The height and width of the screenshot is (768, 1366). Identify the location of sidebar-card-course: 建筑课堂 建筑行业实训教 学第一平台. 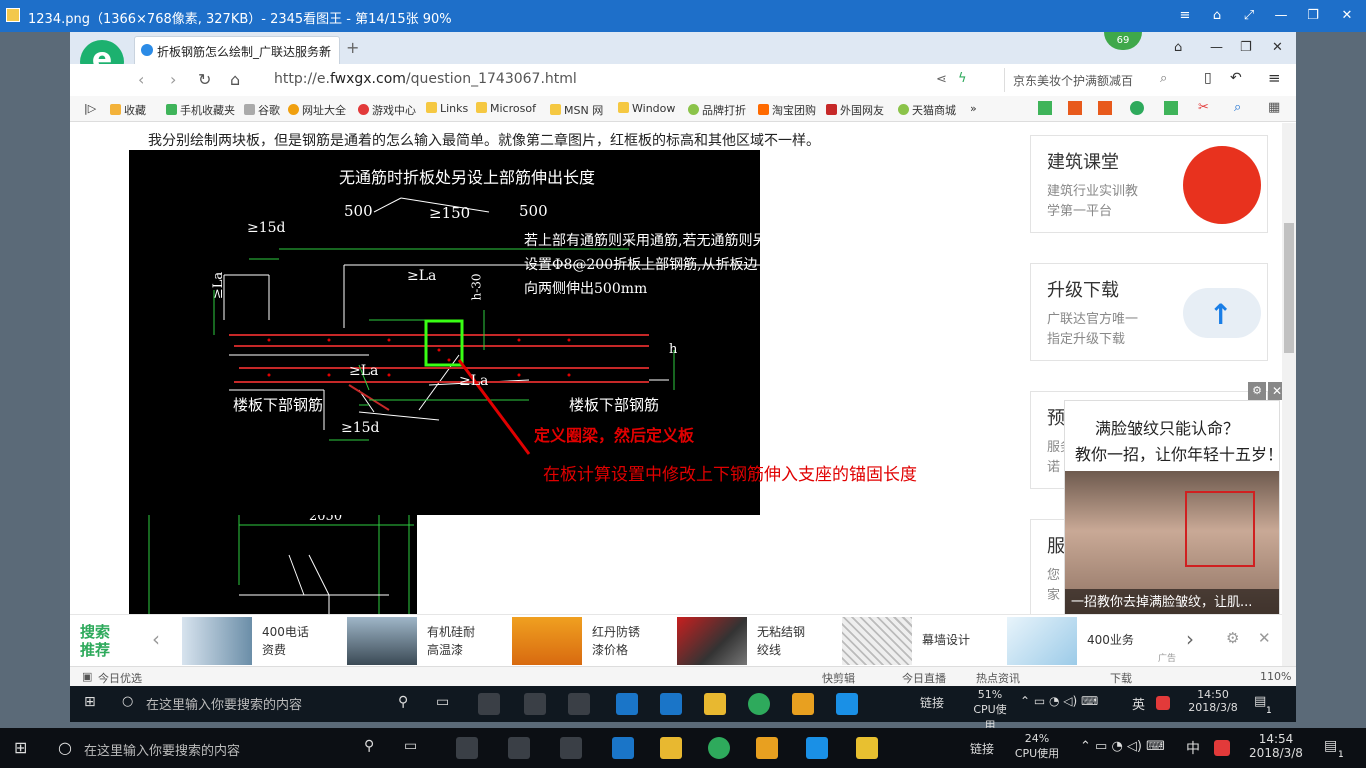
(1149, 184).